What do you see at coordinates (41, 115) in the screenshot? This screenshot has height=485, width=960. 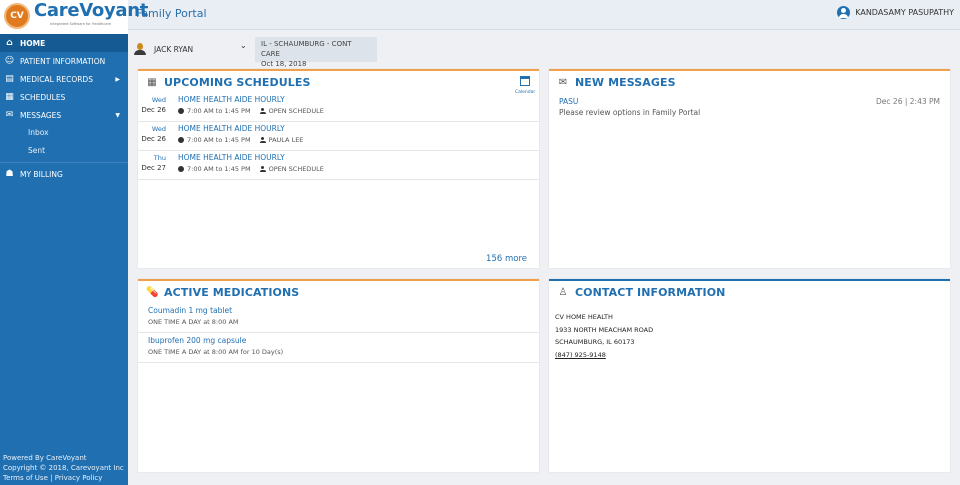 I see `sidebar-item-label: MESSAGES` at bounding box center [41, 115].